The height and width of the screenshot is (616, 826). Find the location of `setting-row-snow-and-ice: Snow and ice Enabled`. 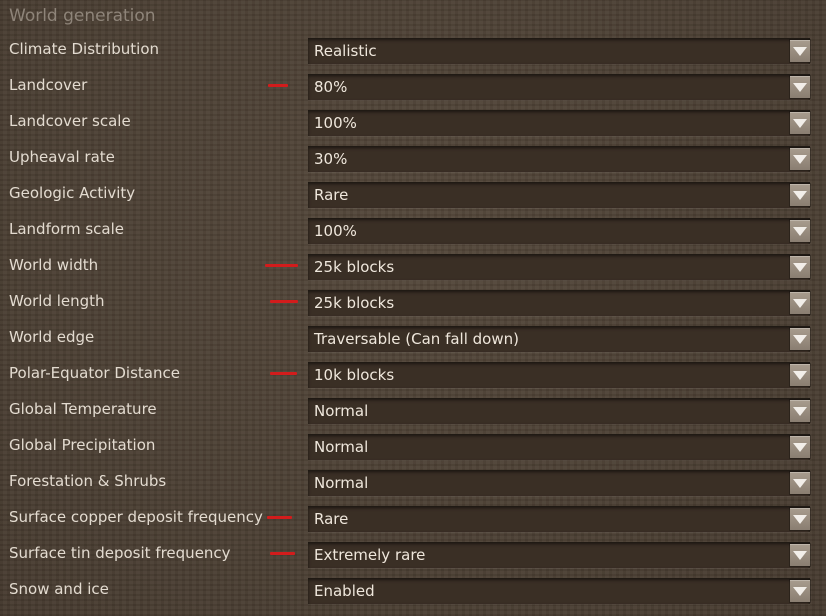

setting-row-snow-and-ice: Snow and ice Enabled is located at coordinates (413, 590).